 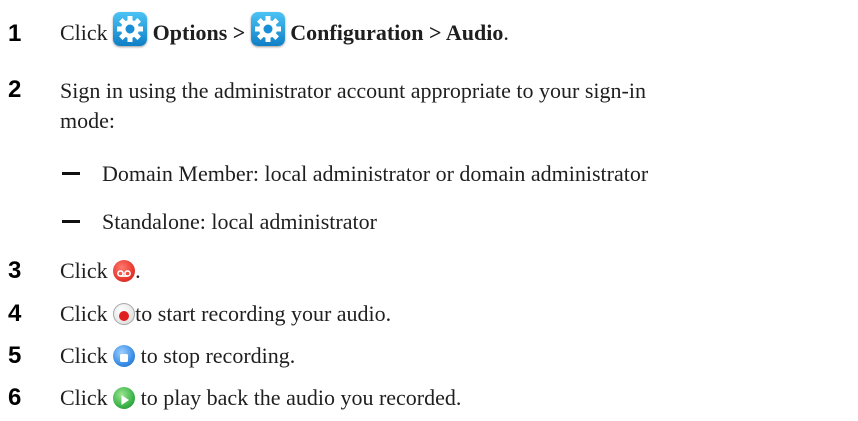 I want to click on step-text: Click to start recording your audio., so click(x=225, y=314).